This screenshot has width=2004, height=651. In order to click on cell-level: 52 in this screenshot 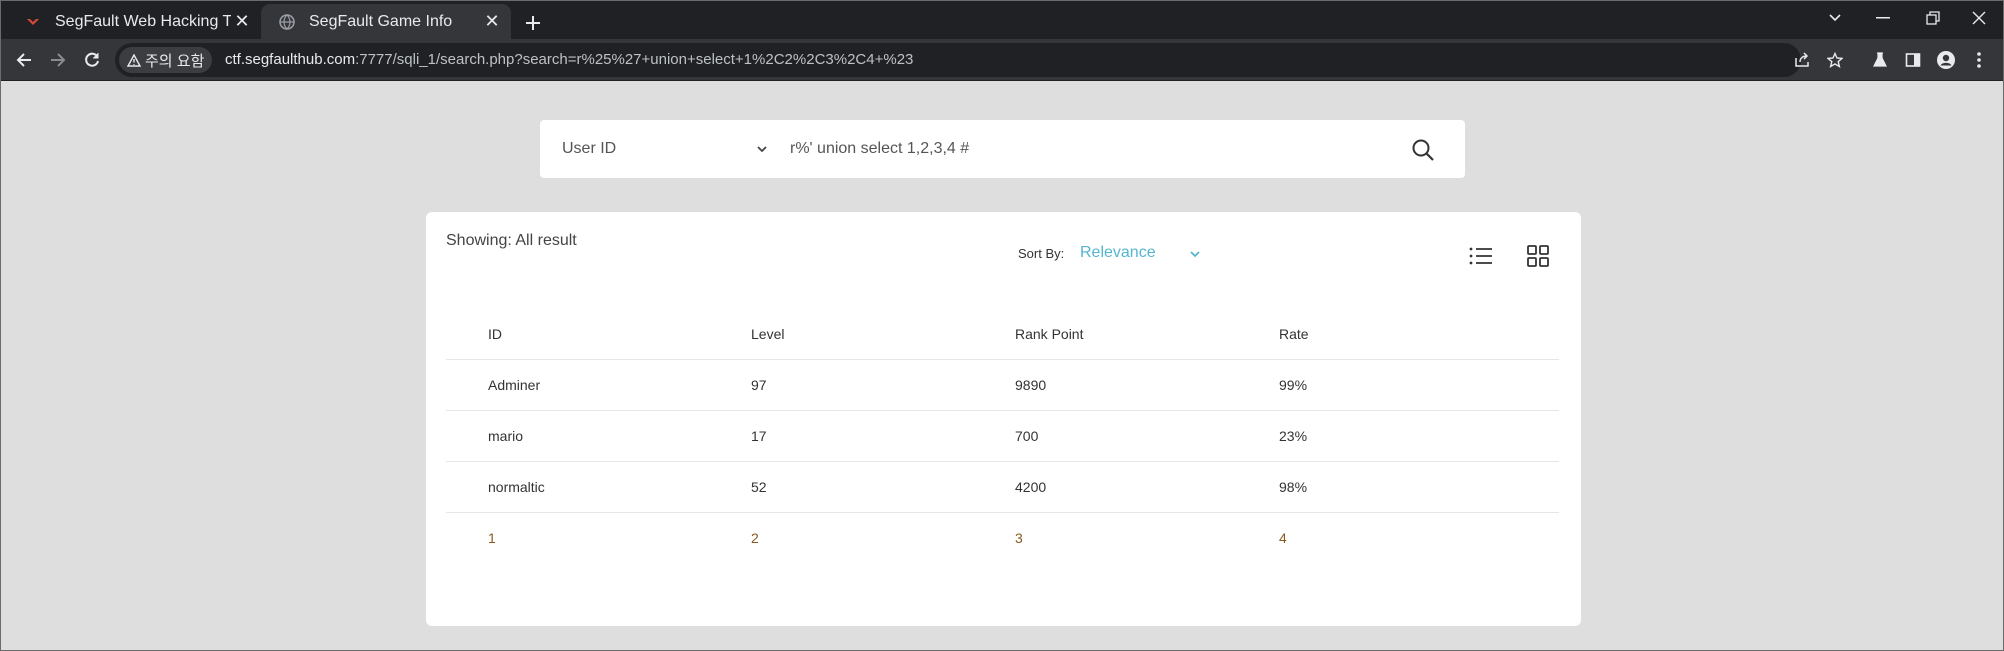, I will do `click(759, 487)`.